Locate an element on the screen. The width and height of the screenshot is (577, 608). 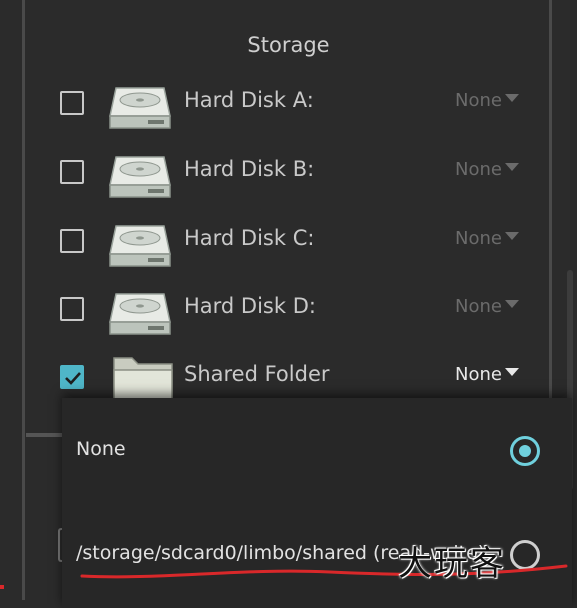
hard-disk-d-checkbox is located at coordinates (72, 309).